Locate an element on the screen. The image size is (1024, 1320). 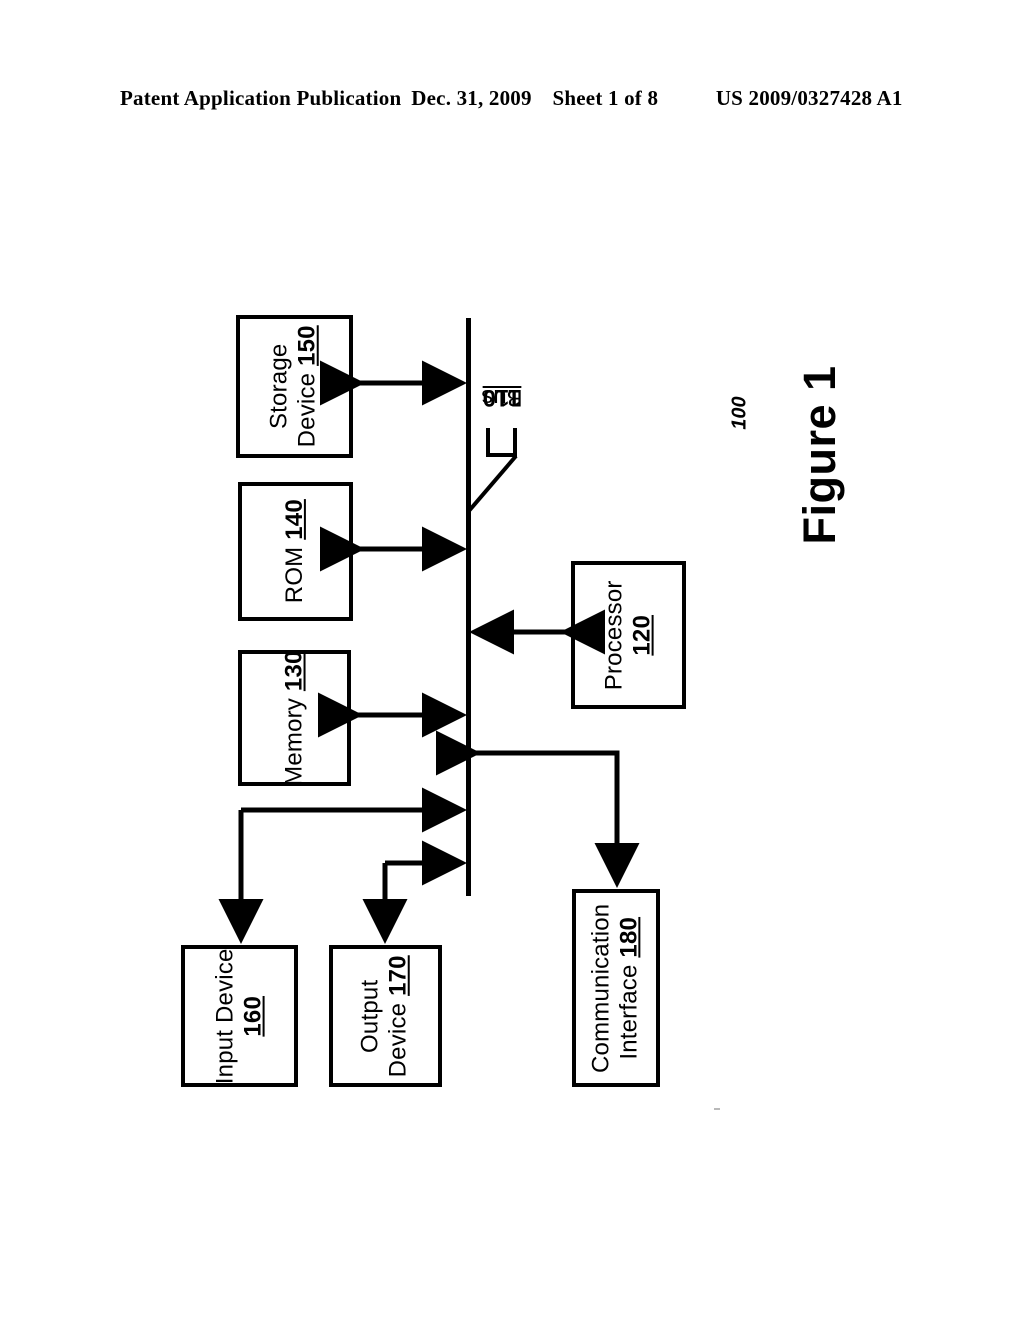
figure-caption: Figure 1 is located at coordinates (820, 455).